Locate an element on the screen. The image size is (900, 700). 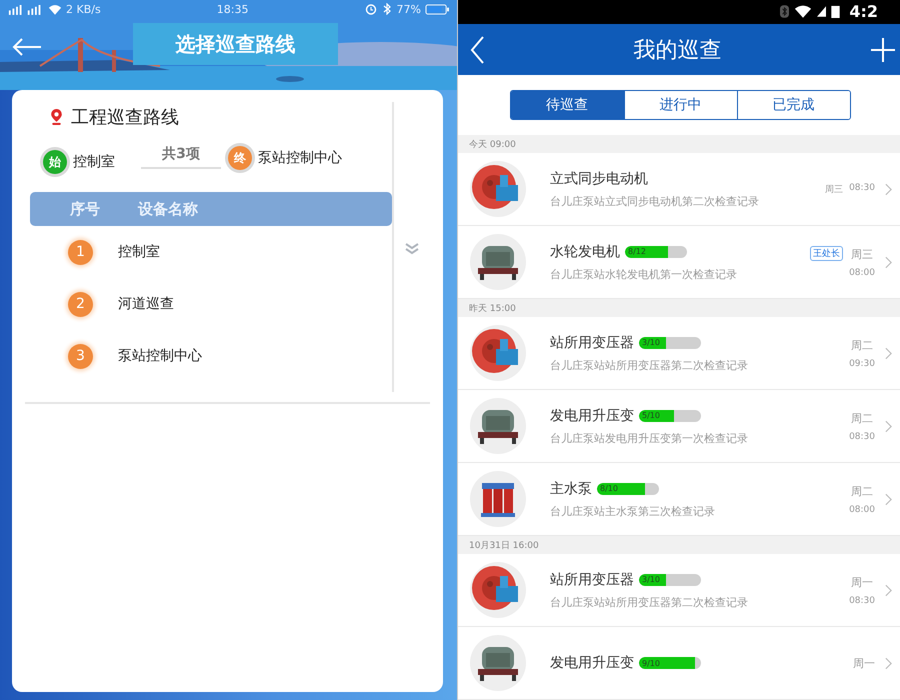
tab: 待巡查 is located at coordinates (567, 105).